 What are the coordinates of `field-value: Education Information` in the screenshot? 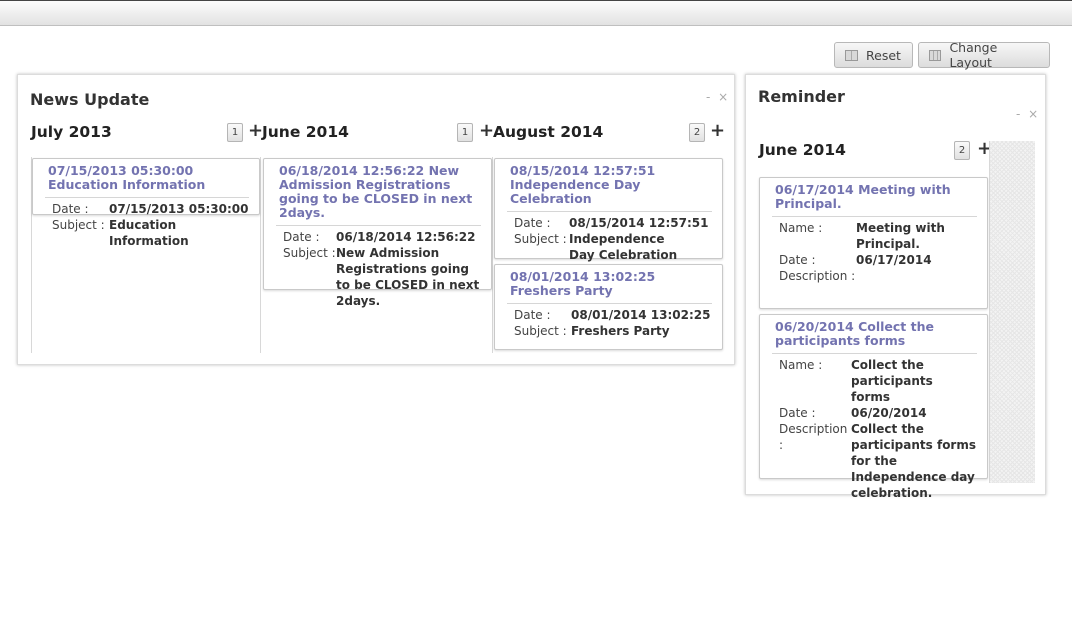 It's located at (149, 233).